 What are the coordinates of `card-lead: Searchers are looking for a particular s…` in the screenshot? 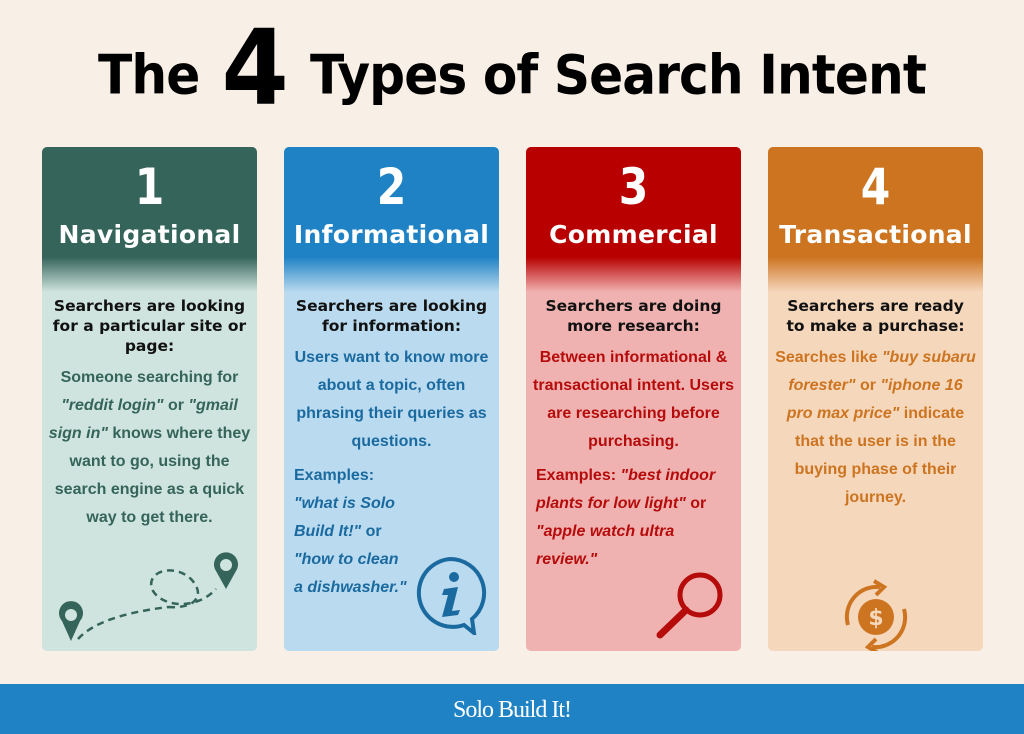 It's located at (149, 326).